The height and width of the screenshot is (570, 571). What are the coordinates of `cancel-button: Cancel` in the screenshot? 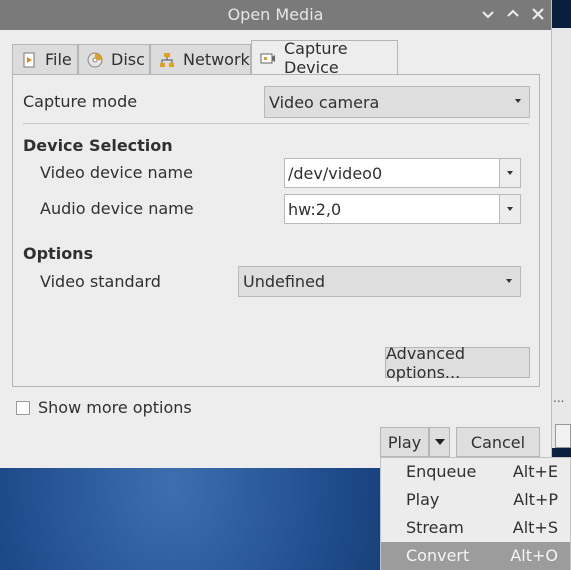 It's located at (498, 442).